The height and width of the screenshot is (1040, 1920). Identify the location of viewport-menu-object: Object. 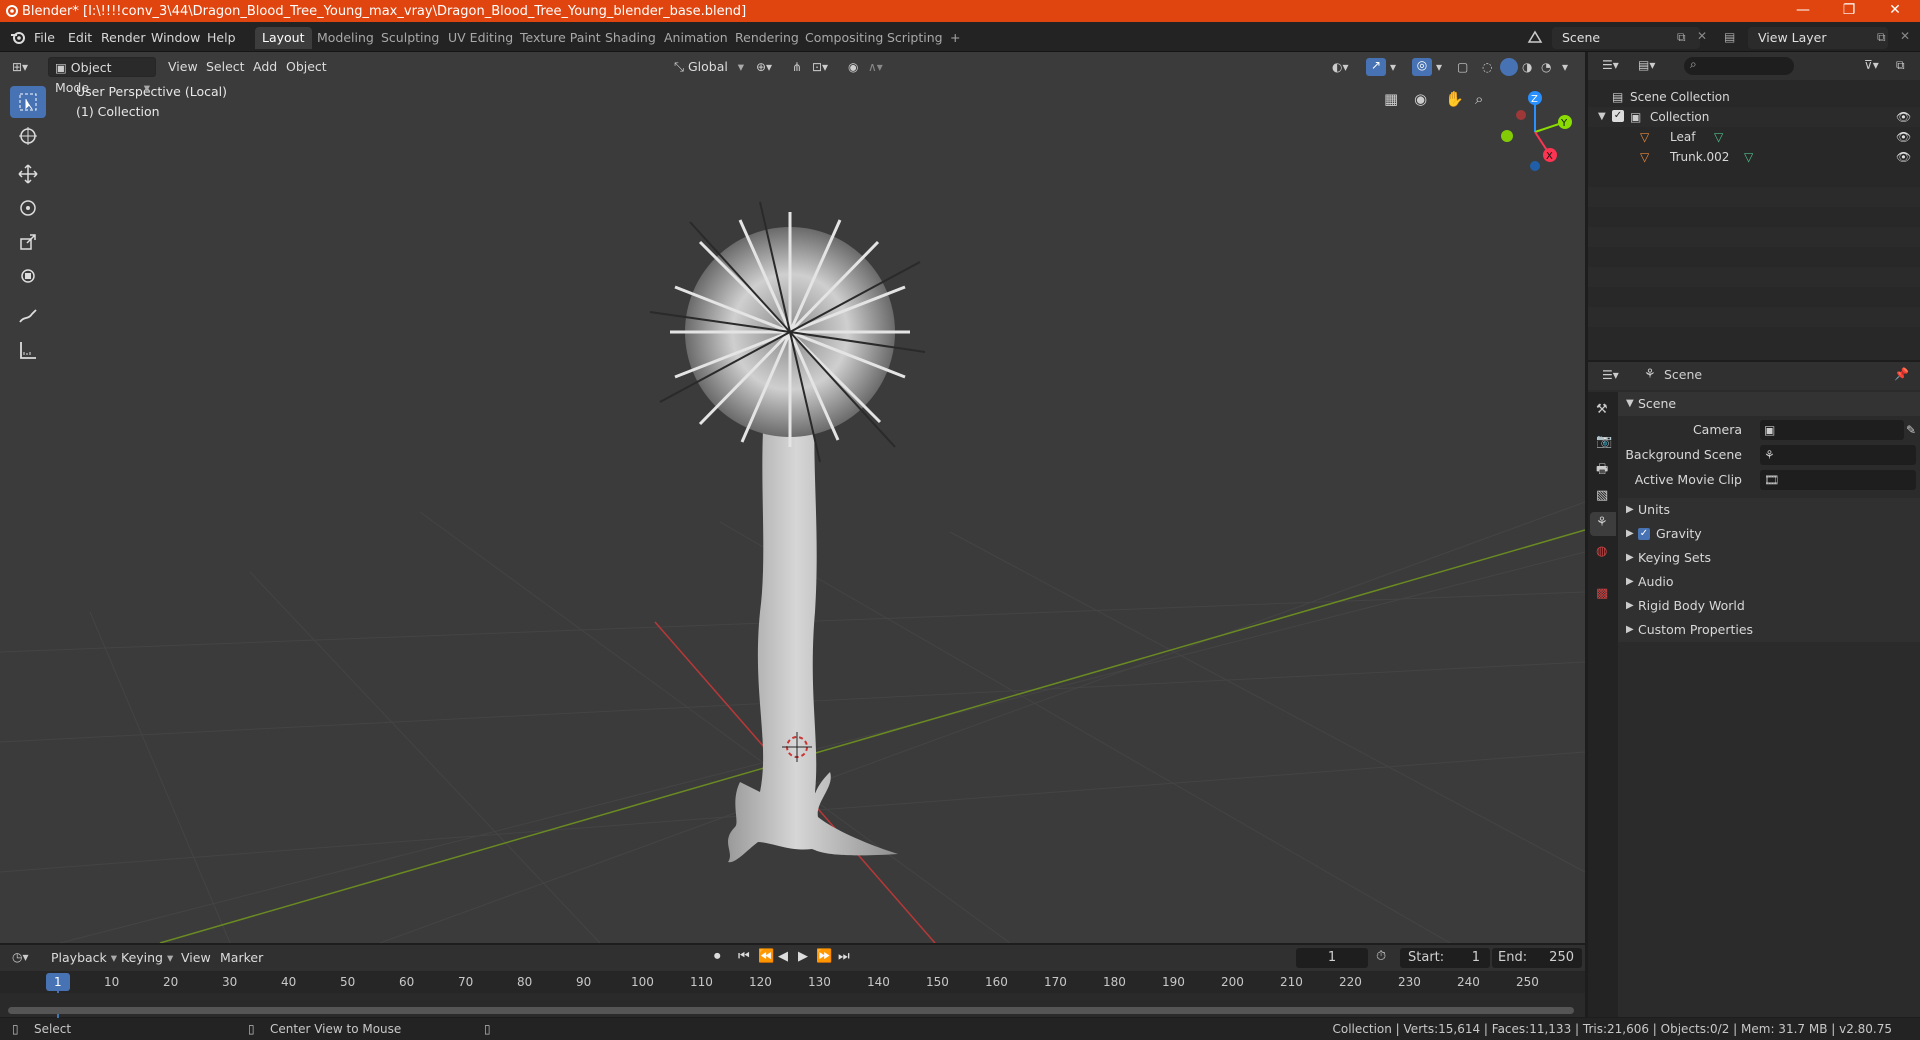
(306, 67).